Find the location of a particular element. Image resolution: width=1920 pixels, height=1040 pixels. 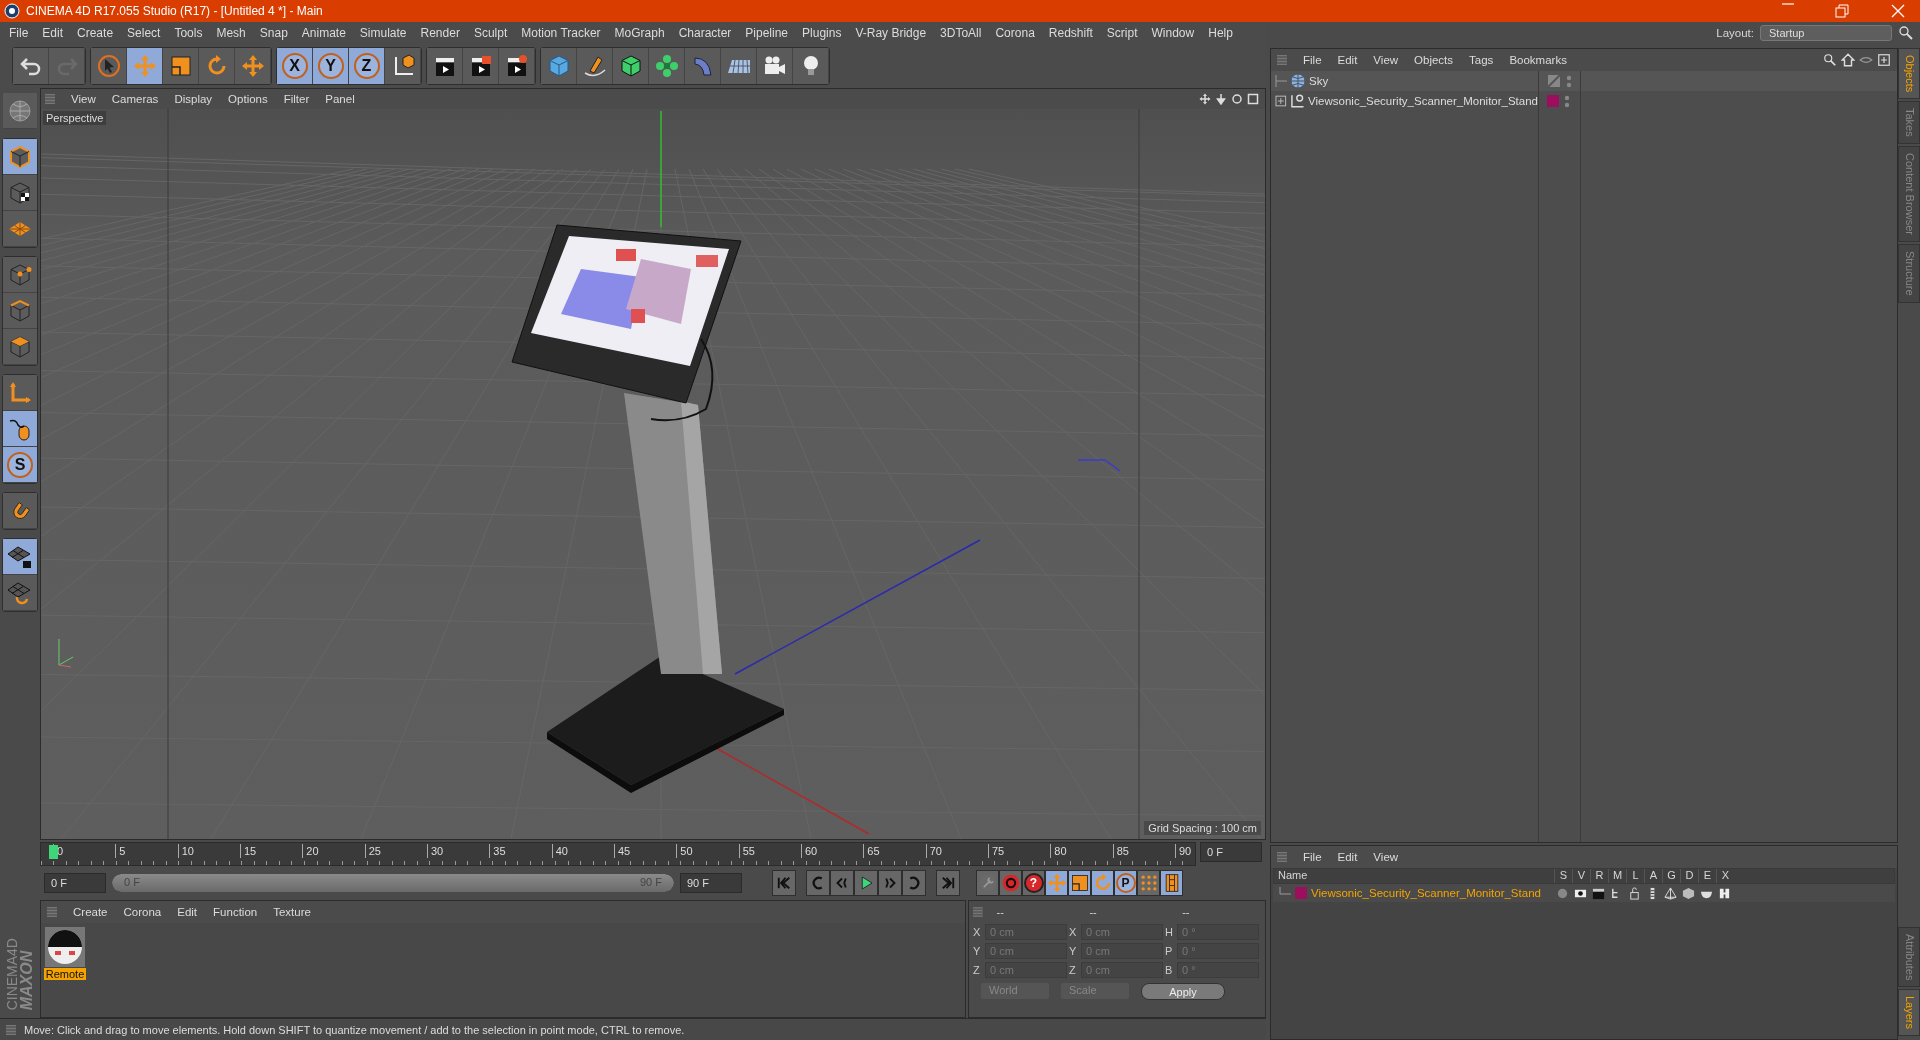

menu-item: Mesh is located at coordinates (231, 33).